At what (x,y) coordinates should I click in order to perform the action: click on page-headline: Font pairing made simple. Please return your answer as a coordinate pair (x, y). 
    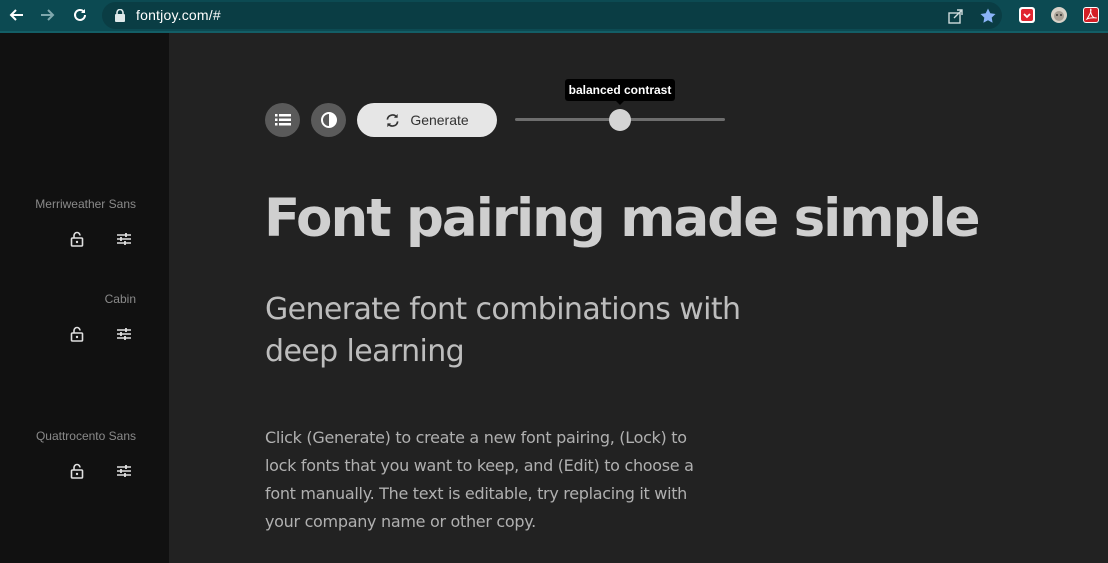
    Looking at the image, I should click on (622, 218).